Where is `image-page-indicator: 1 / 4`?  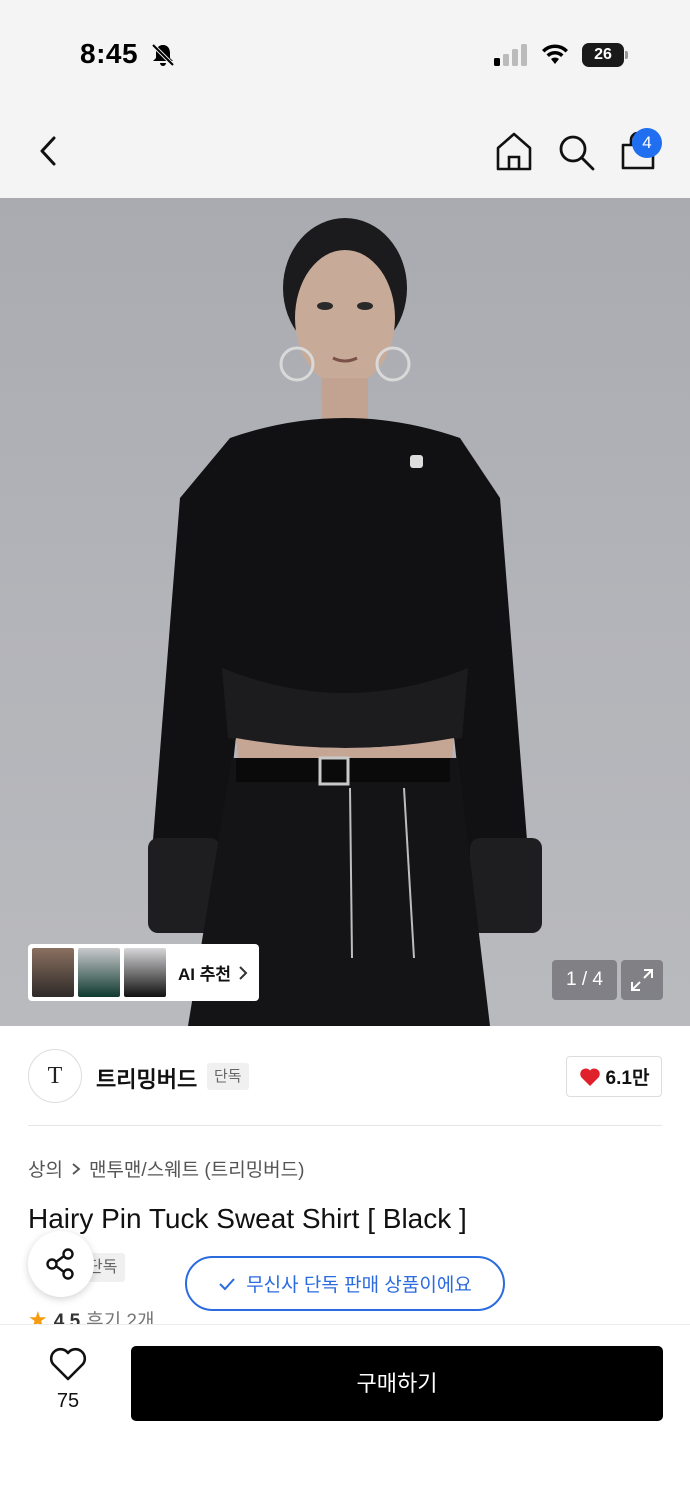 image-page-indicator: 1 / 4 is located at coordinates (584, 980).